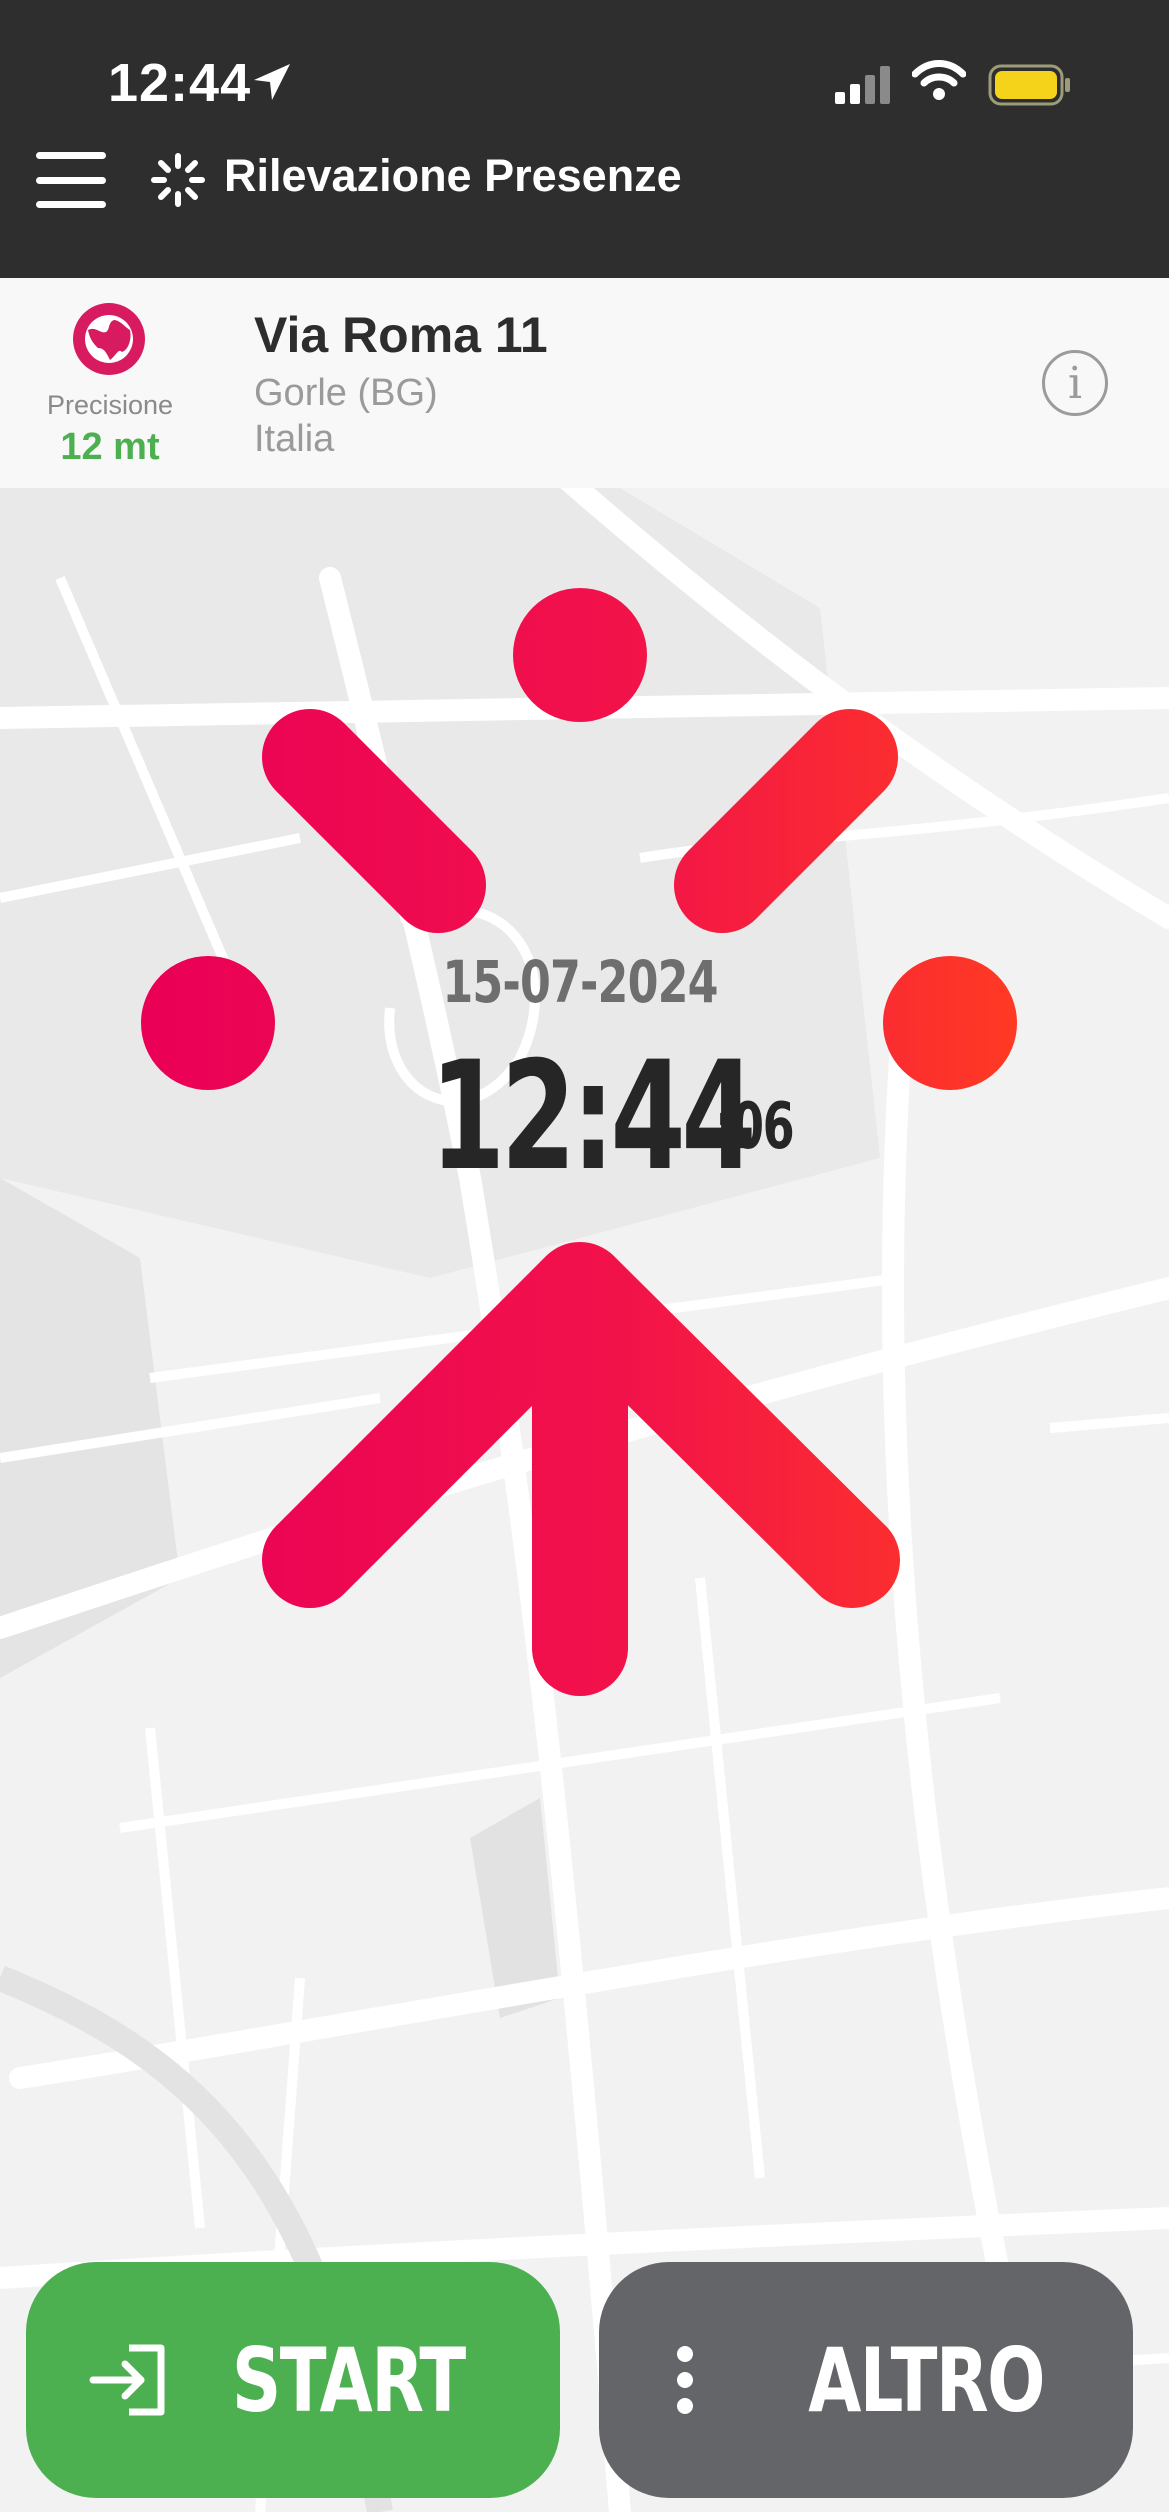 Image resolution: width=1169 pixels, height=2512 pixels. I want to click on app-title: Rilevazione Presenze, so click(453, 175).